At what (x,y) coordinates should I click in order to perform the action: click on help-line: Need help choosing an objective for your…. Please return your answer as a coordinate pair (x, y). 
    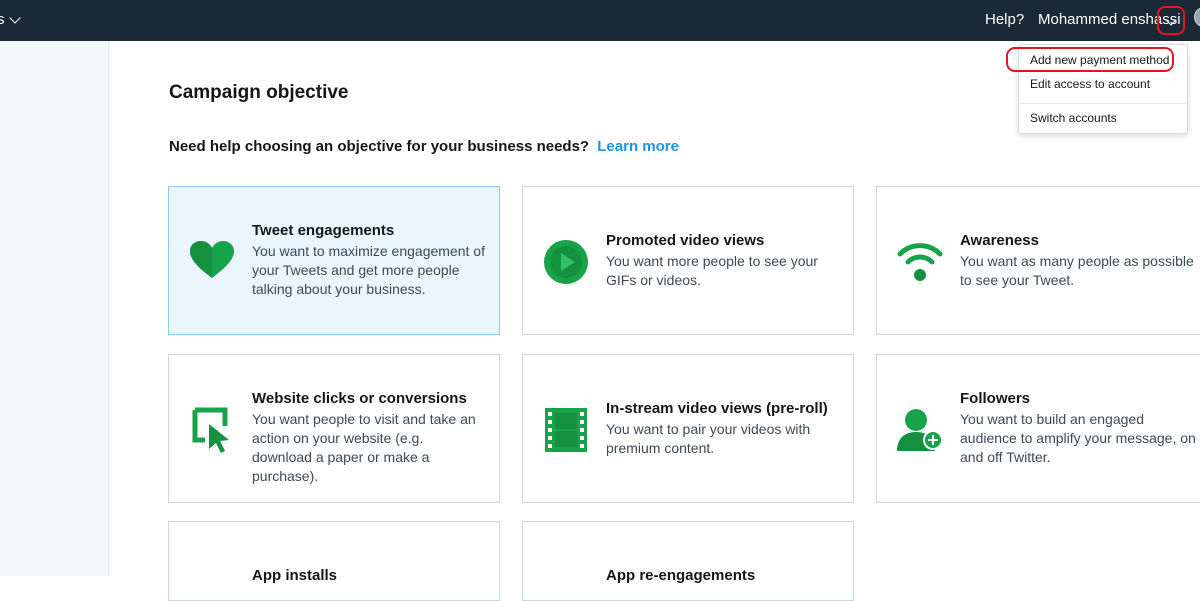
    Looking at the image, I should click on (424, 146).